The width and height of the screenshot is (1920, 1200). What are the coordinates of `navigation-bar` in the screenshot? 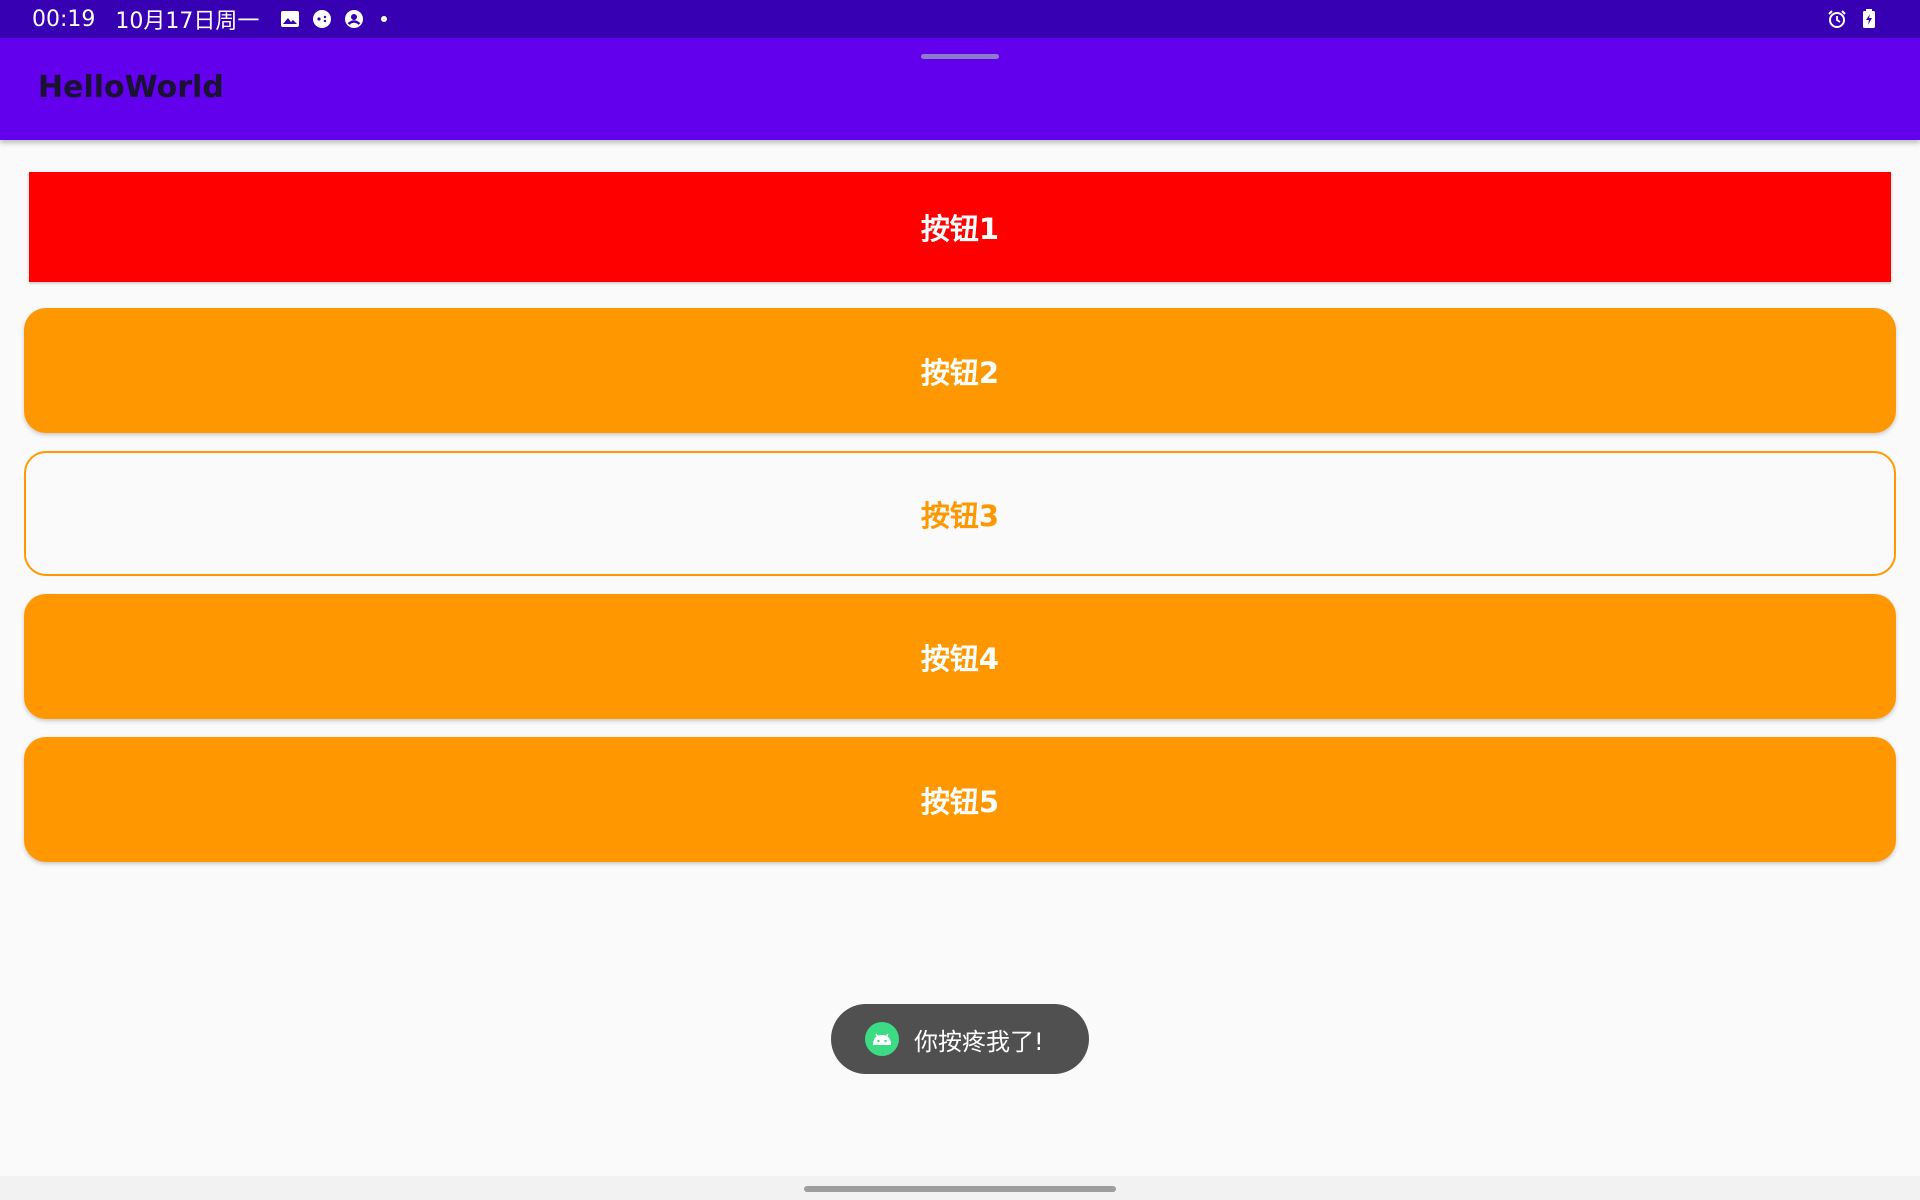 It's located at (960, 1188).